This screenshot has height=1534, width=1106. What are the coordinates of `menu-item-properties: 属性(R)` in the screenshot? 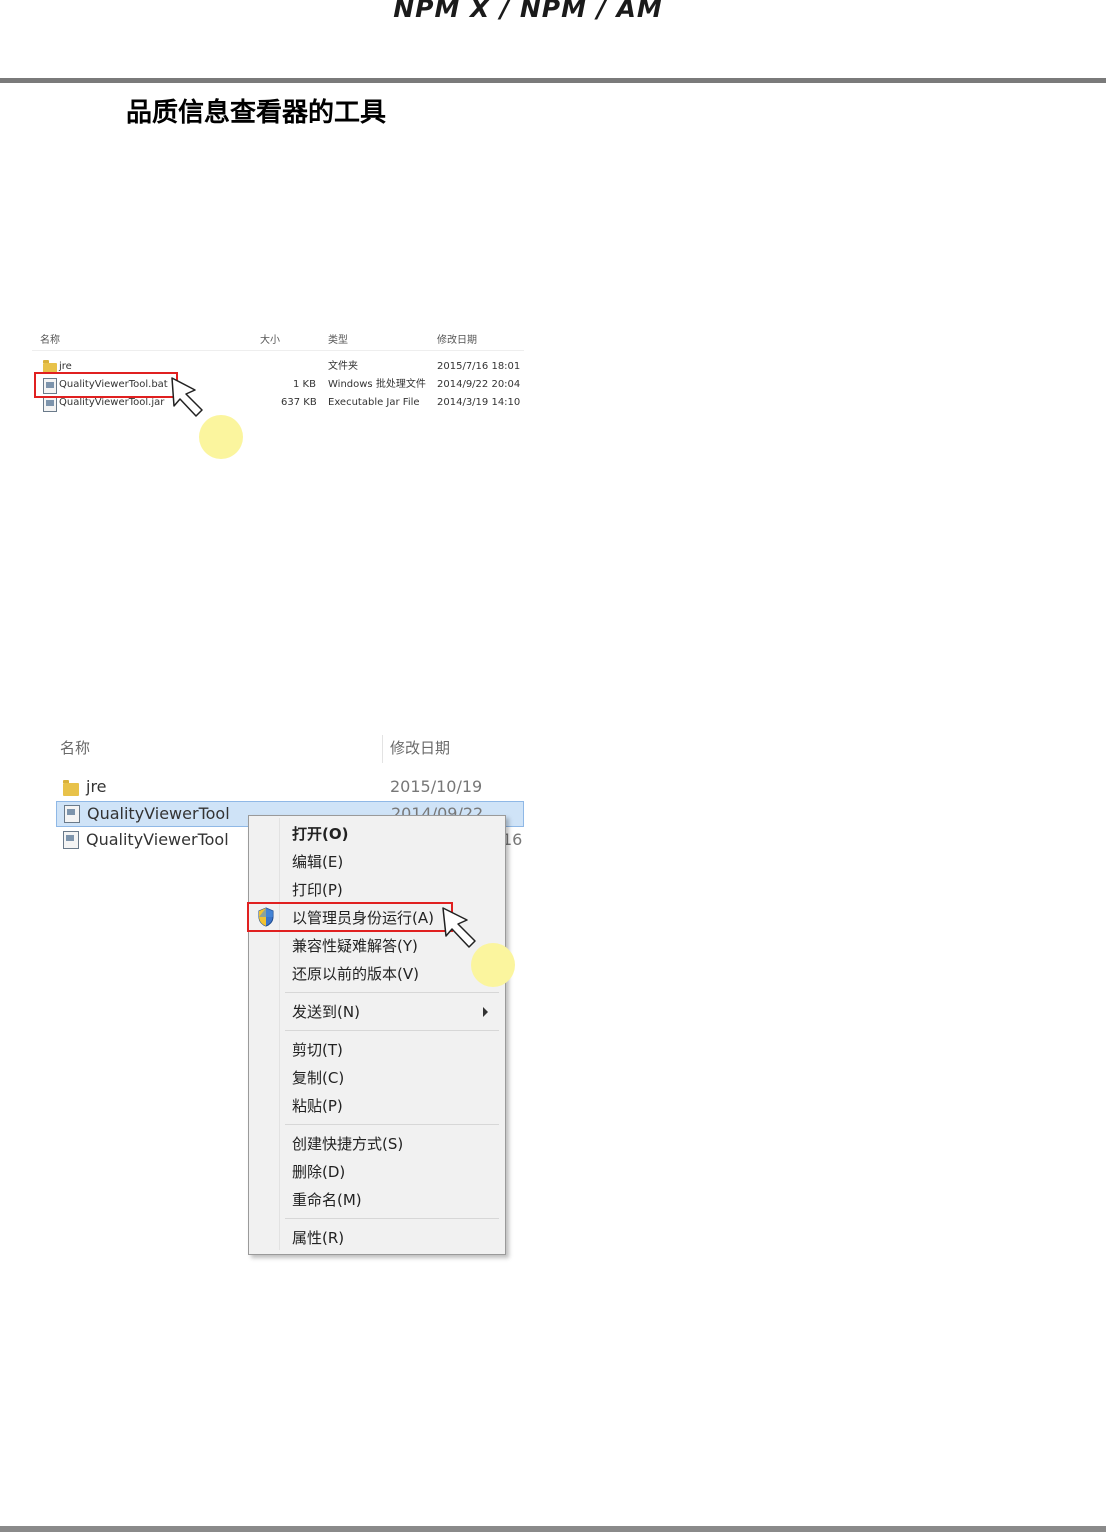 It's located at (318, 1237).